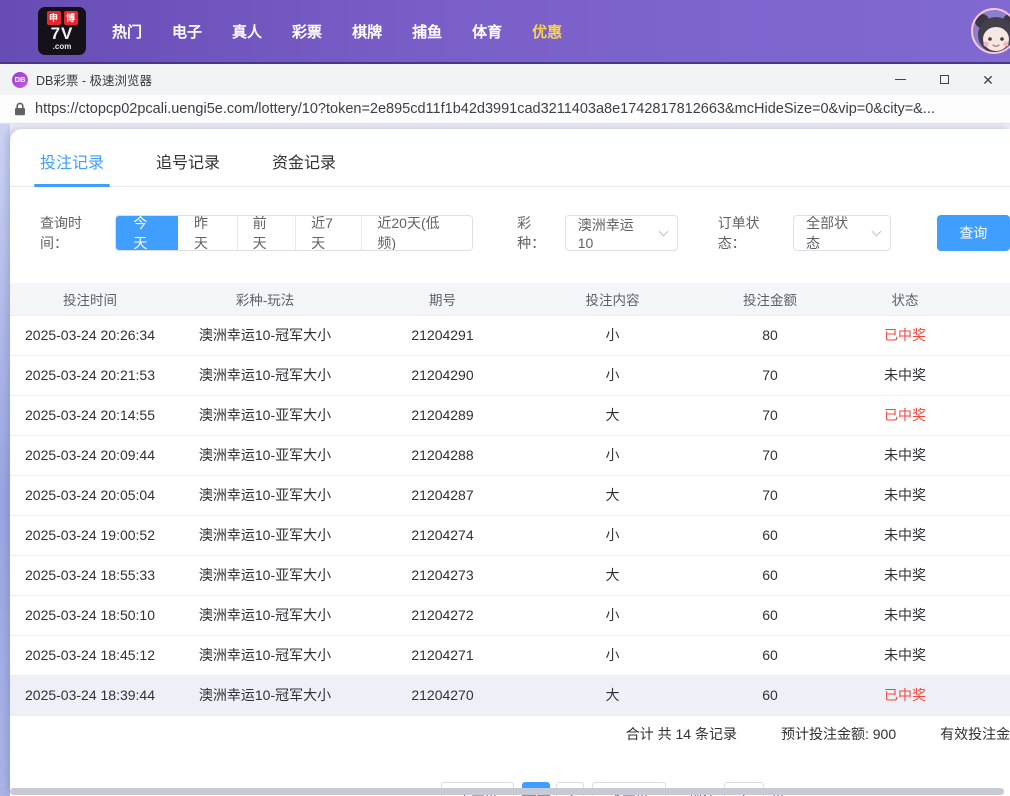  Describe the element at coordinates (328, 233) in the screenshot. I see `time-range-option: 近7天` at that location.